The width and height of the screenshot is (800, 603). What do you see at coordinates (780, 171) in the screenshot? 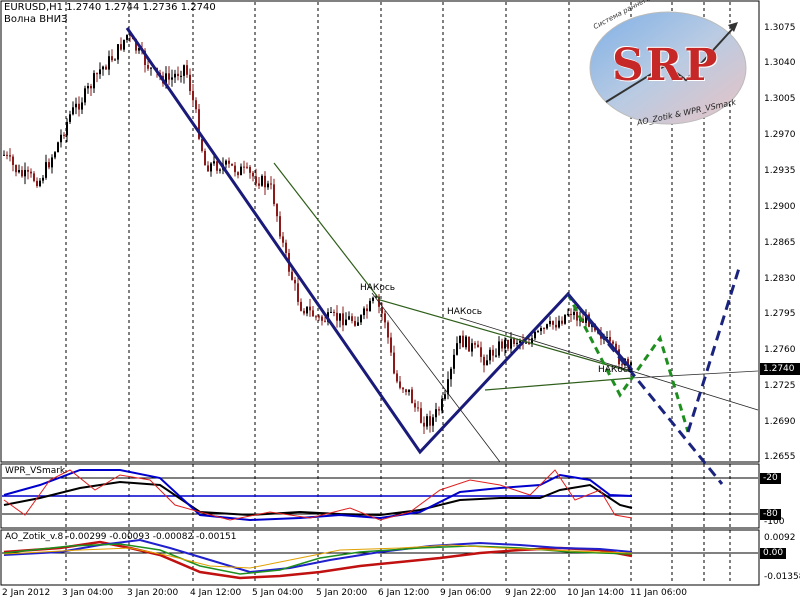
I see `price-tick: 1.2935` at bounding box center [780, 171].